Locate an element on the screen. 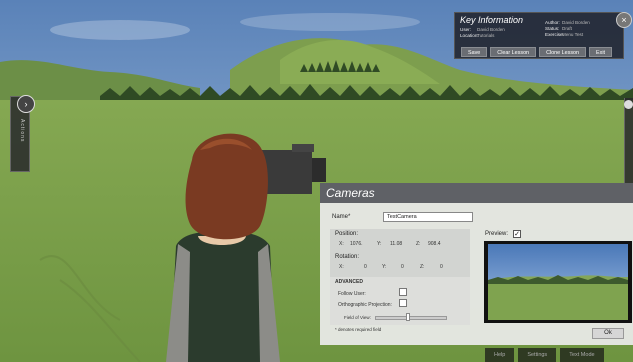 Image resolution: width=633 pixels, height=362 pixels. position-x-field: 1076. is located at coordinates (356, 244).